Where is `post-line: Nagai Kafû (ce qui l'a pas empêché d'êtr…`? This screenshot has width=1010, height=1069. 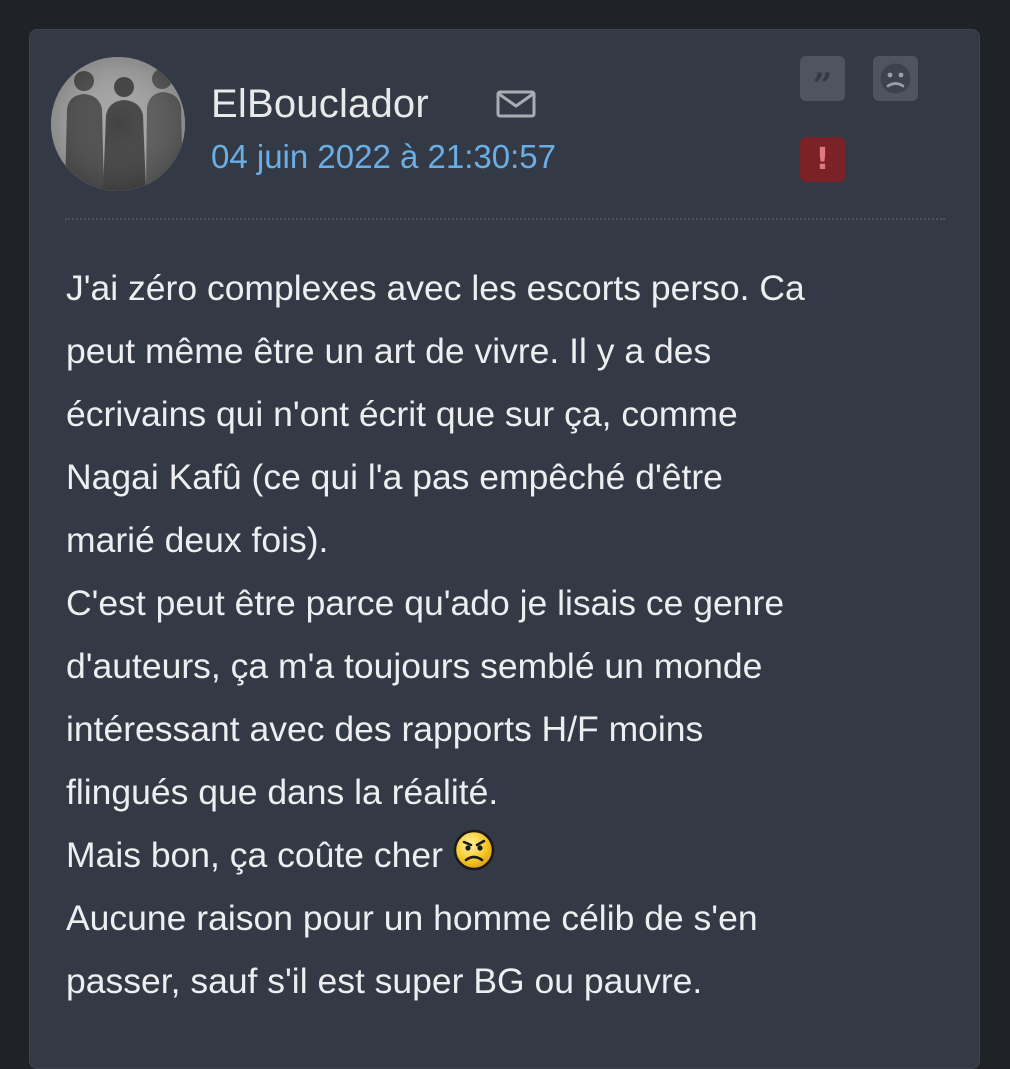 post-line: Nagai Kafû (ce qui l'a pas empêché d'êtr… is located at coordinates (394, 477).